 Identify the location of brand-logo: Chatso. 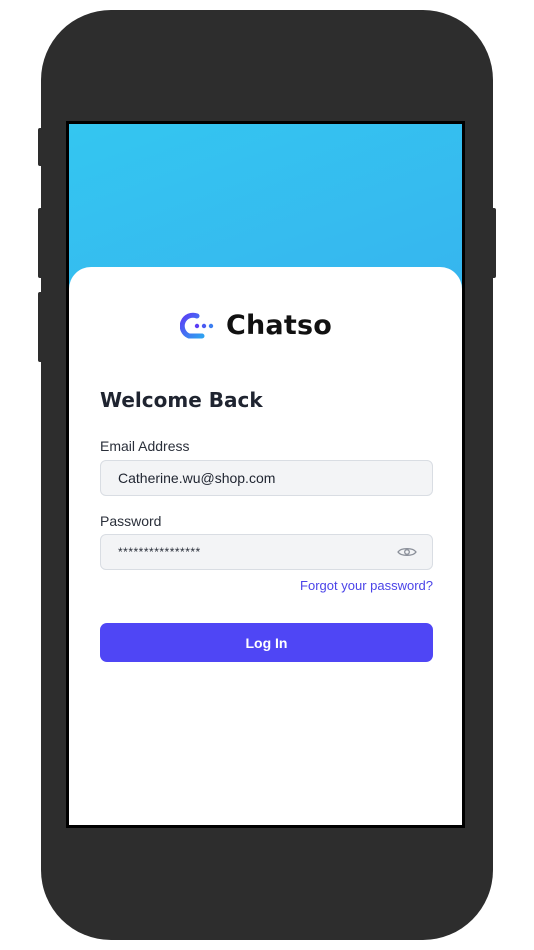
(256, 325).